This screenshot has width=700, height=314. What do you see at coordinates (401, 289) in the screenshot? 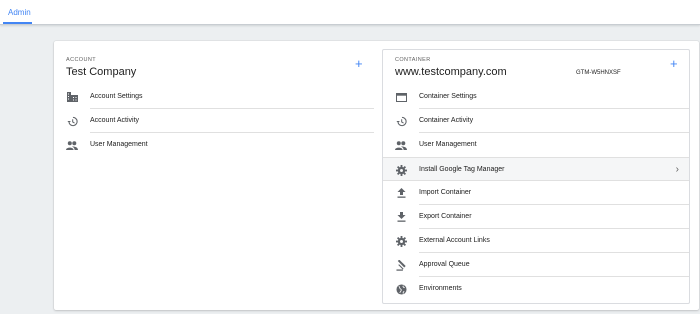
I see `globe-icon` at bounding box center [401, 289].